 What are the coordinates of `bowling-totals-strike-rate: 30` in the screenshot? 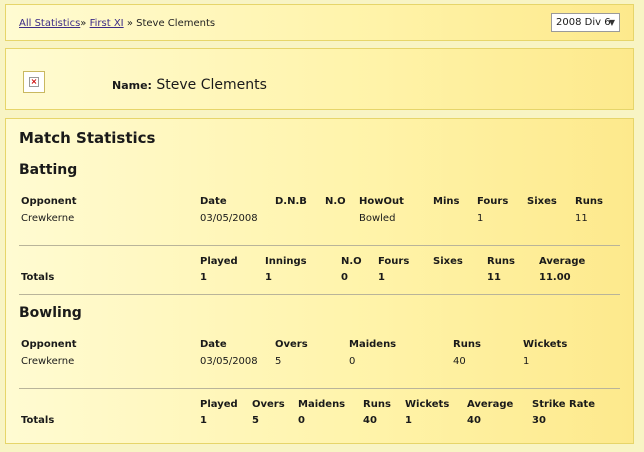 It's located at (539, 420).